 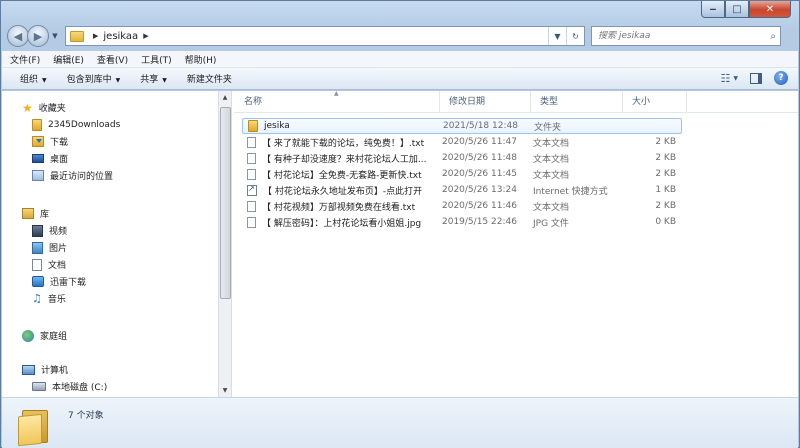 I want to click on search-box: ⌕, so click(x=686, y=36).